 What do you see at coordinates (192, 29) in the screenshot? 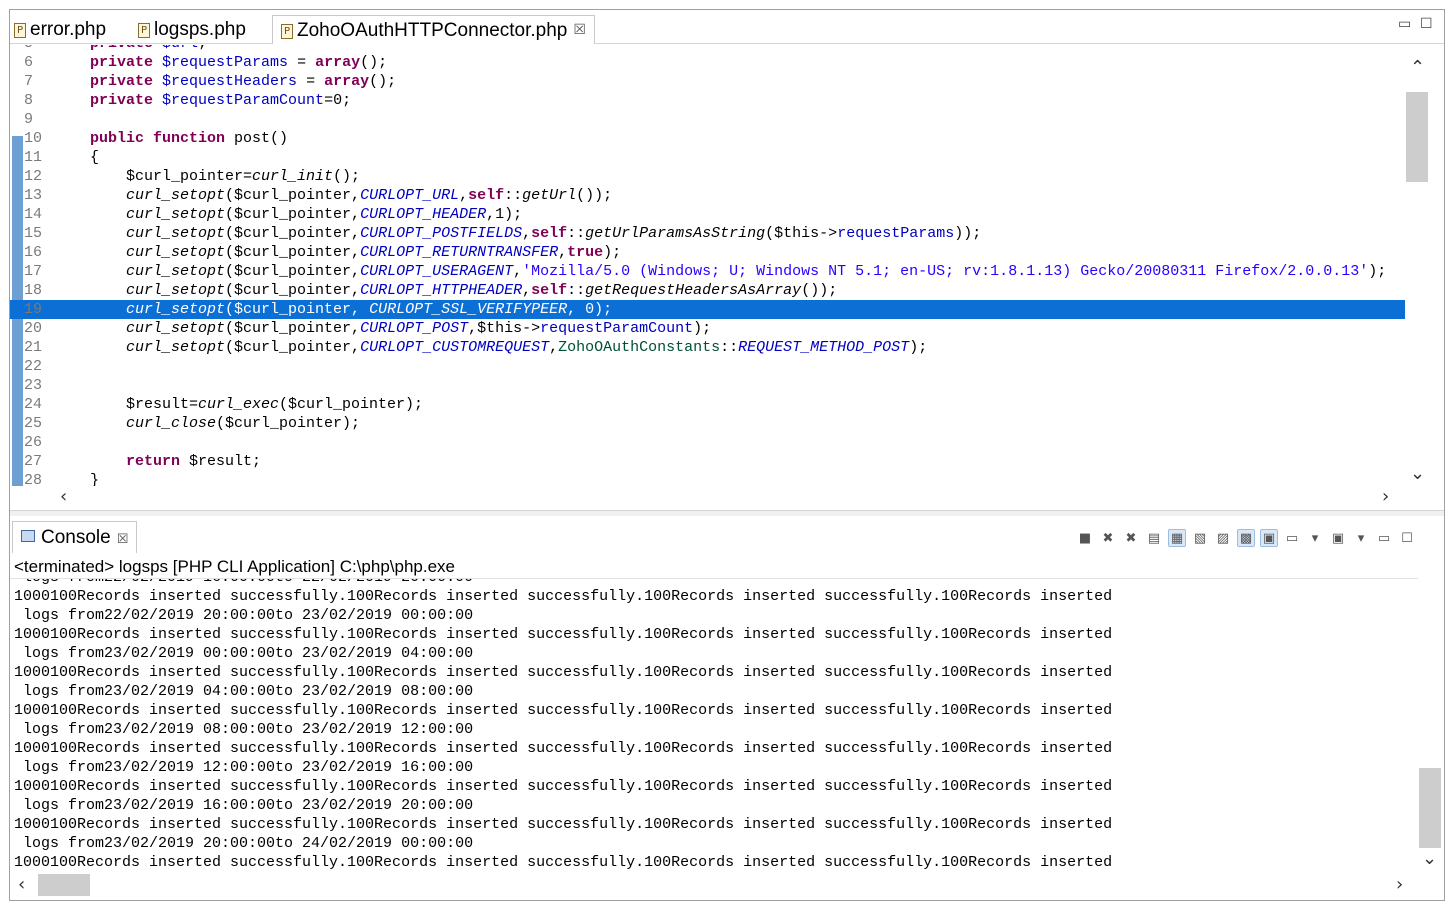
I see `tab-logsps-php: Plogsps.php` at bounding box center [192, 29].